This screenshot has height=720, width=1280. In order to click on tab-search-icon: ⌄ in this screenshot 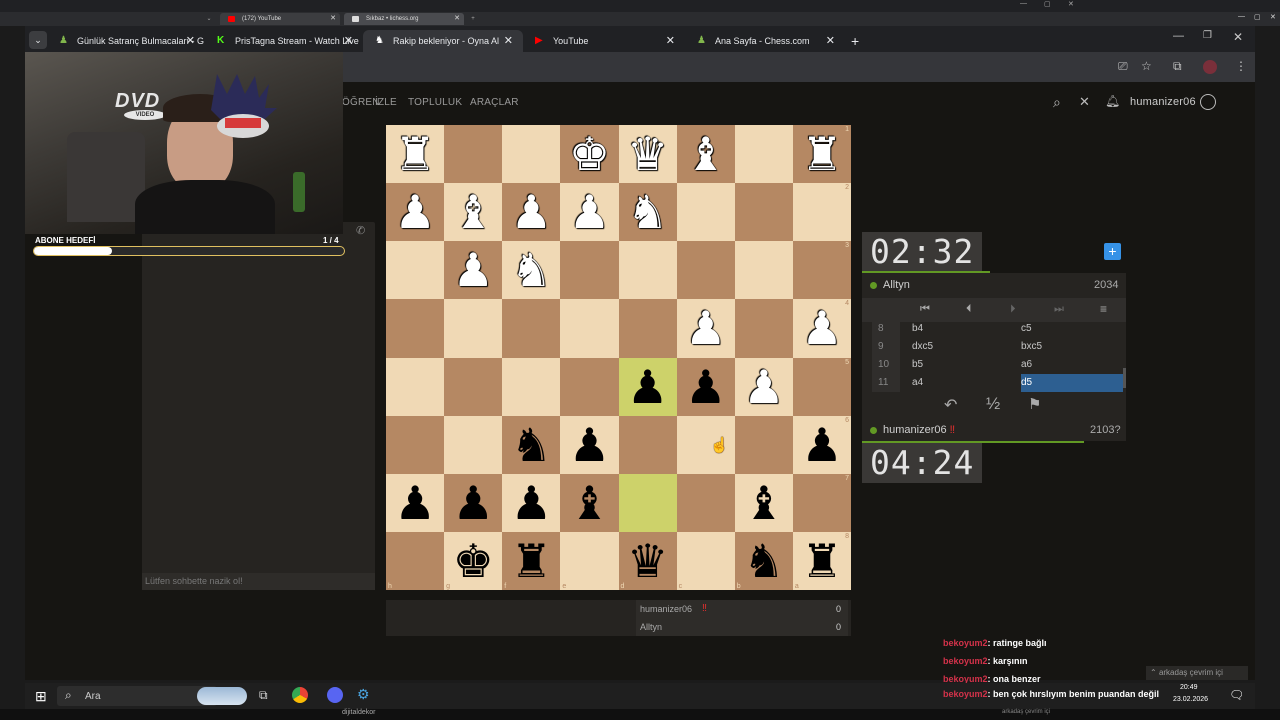, I will do `click(38, 40)`.